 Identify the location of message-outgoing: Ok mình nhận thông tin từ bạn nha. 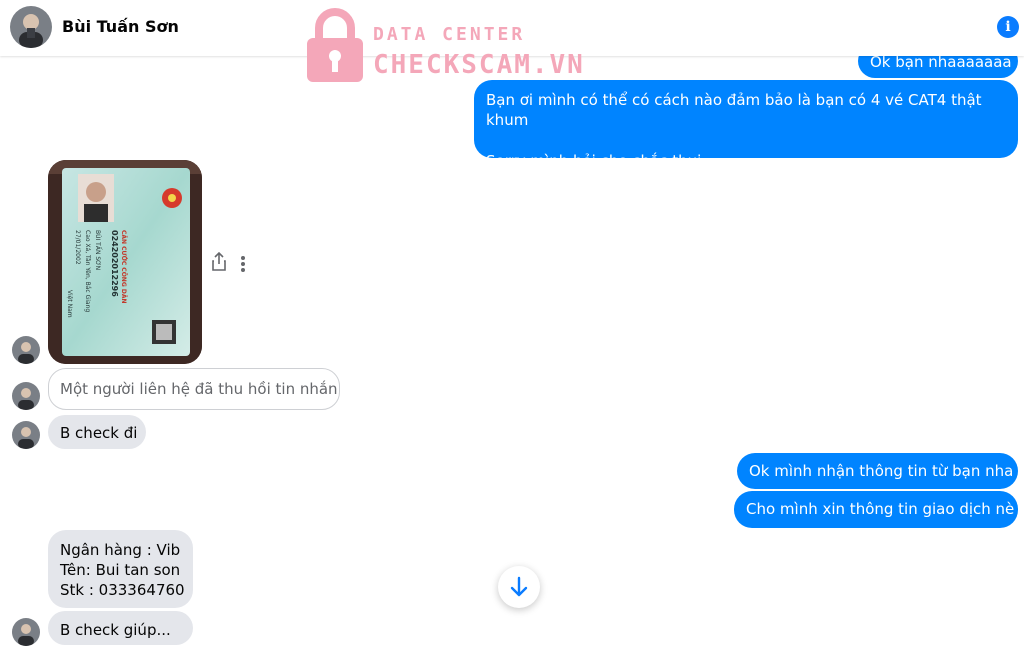
(877, 471).